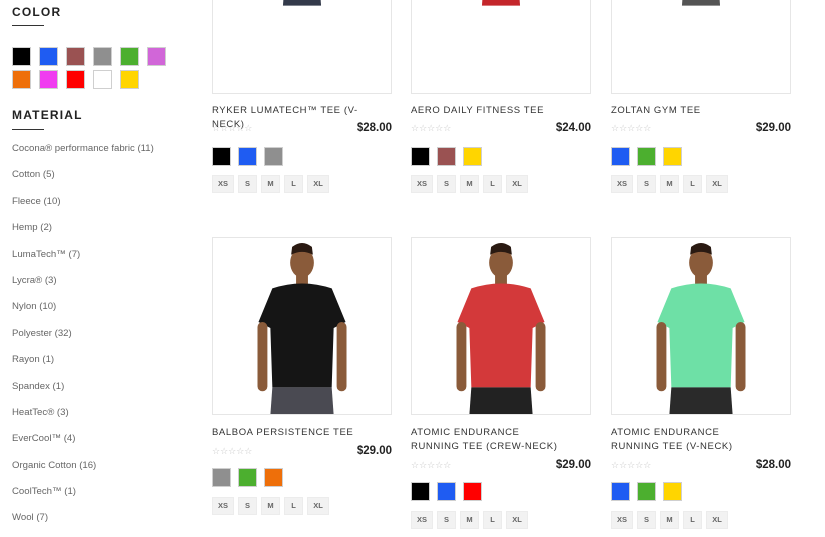  Describe the element at coordinates (99, 420) in the screenshot. I see `material-filter-option: HeatTec® (3)` at that location.